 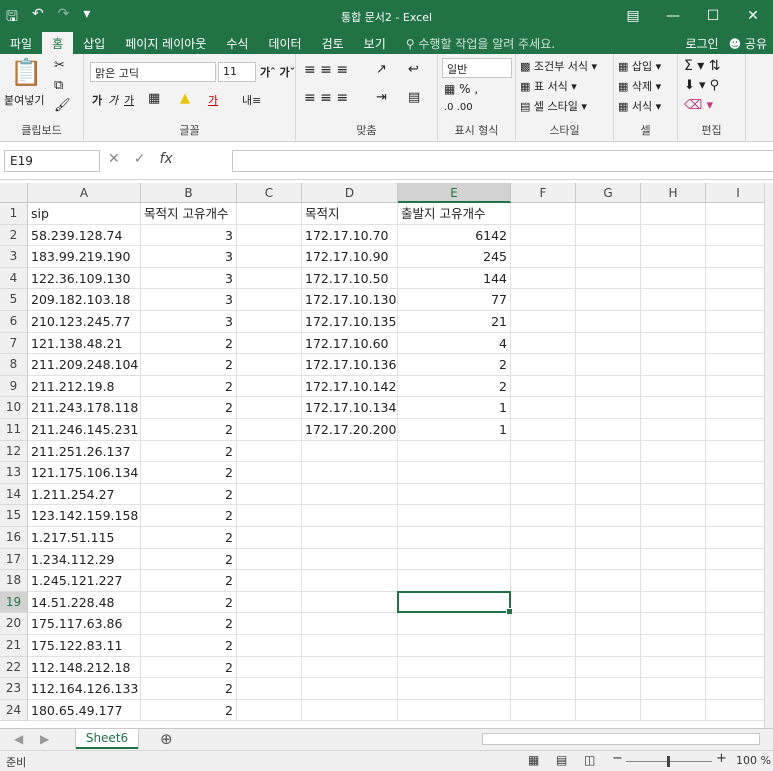 What do you see at coordinates (58, 43) in the screenshot?
I see `tab-home: 홈` at bounding box center [58, 43].